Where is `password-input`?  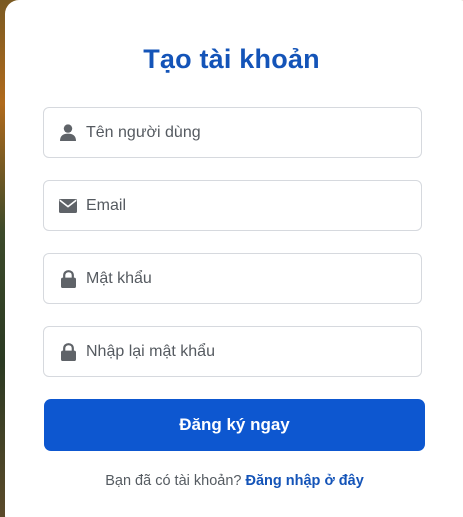 password-input is located at coordinates (246, 278).